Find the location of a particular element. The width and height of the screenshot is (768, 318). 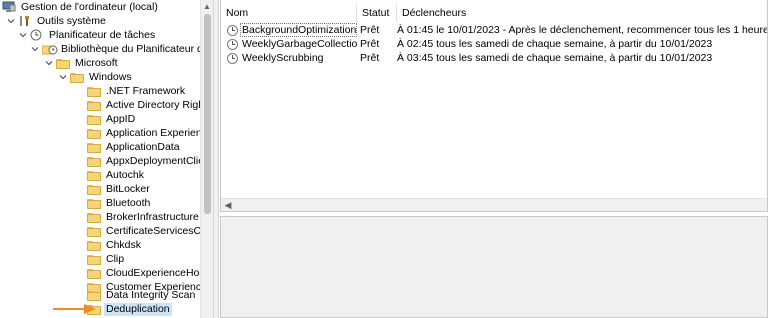

tree-item-label: AppxDeploymentClient is located at coordinates (159, 160).